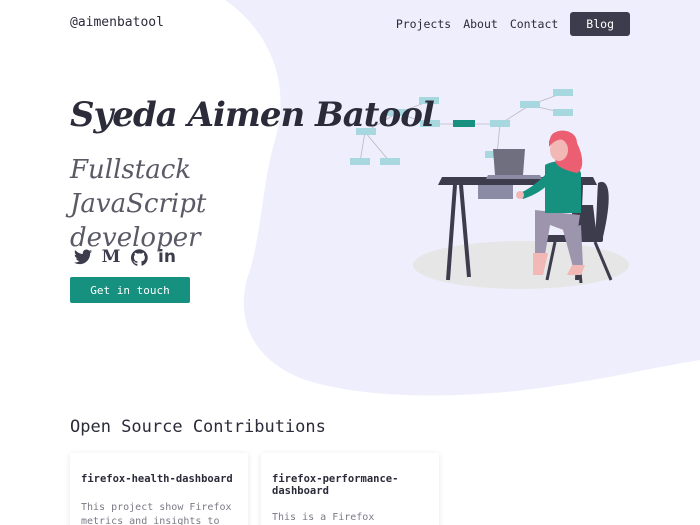 This screenshot has height=525, width=700. What do you see at coordinates (167, 257) in the screenshot?
I see `linkedin-icon: in` at bounding box center [167, 257].